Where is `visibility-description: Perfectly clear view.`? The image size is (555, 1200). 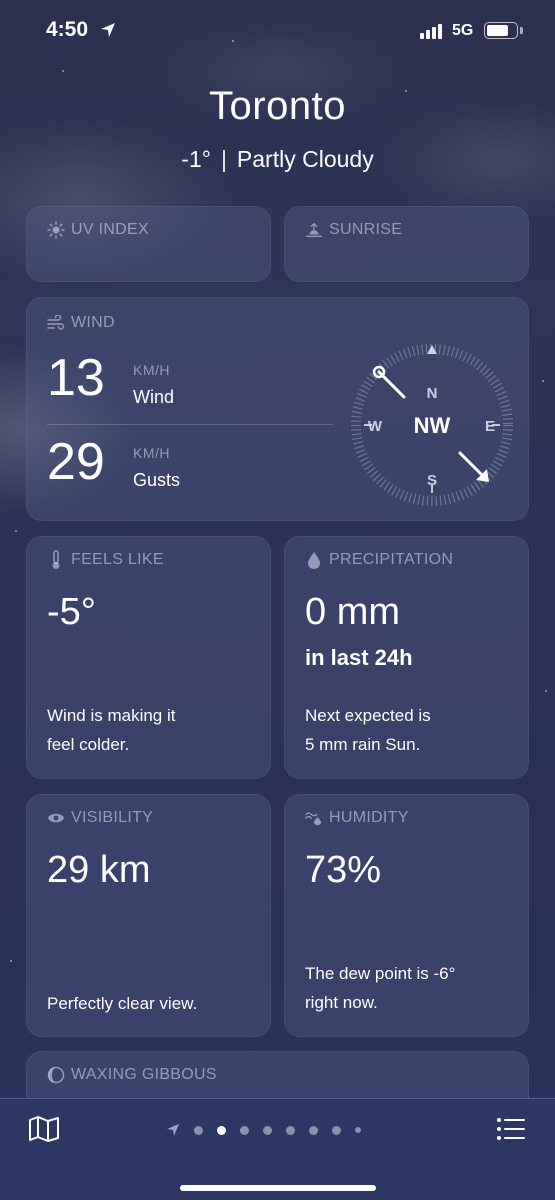
visibility-description: Perfectly clear view. is located at coordinates (122, 1003).